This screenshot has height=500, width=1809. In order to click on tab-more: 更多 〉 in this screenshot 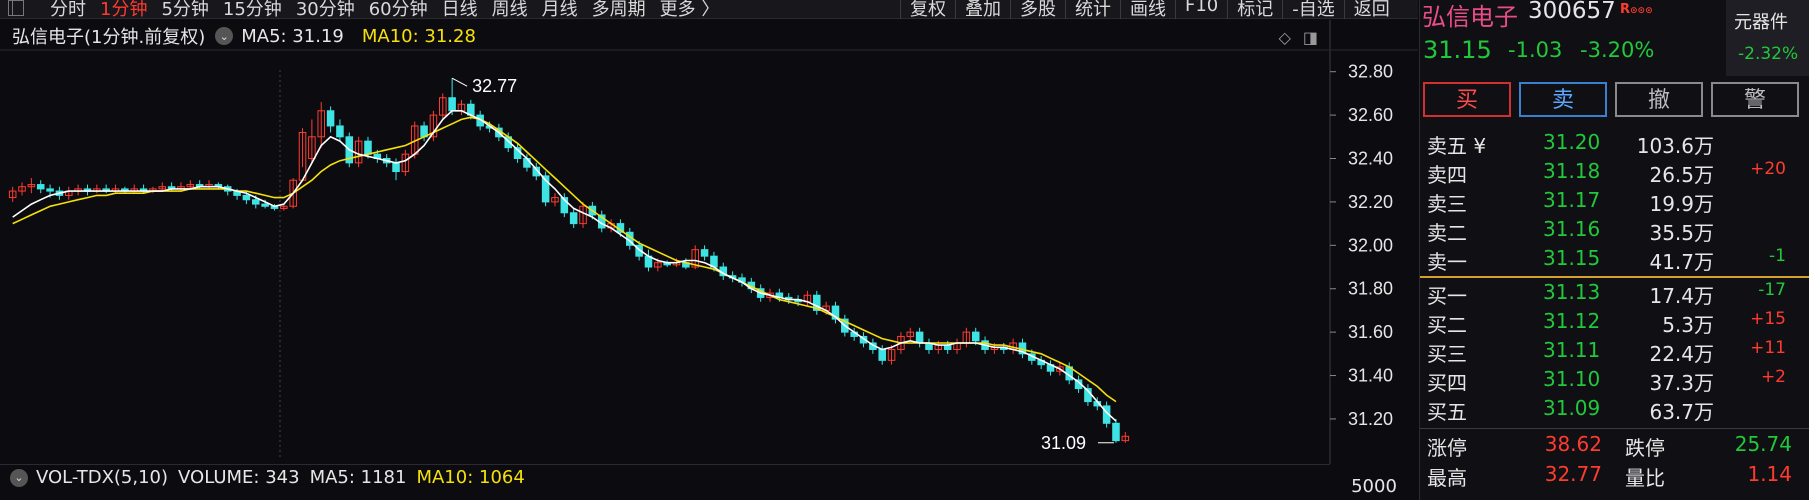, I will do `click(690, 10)`.